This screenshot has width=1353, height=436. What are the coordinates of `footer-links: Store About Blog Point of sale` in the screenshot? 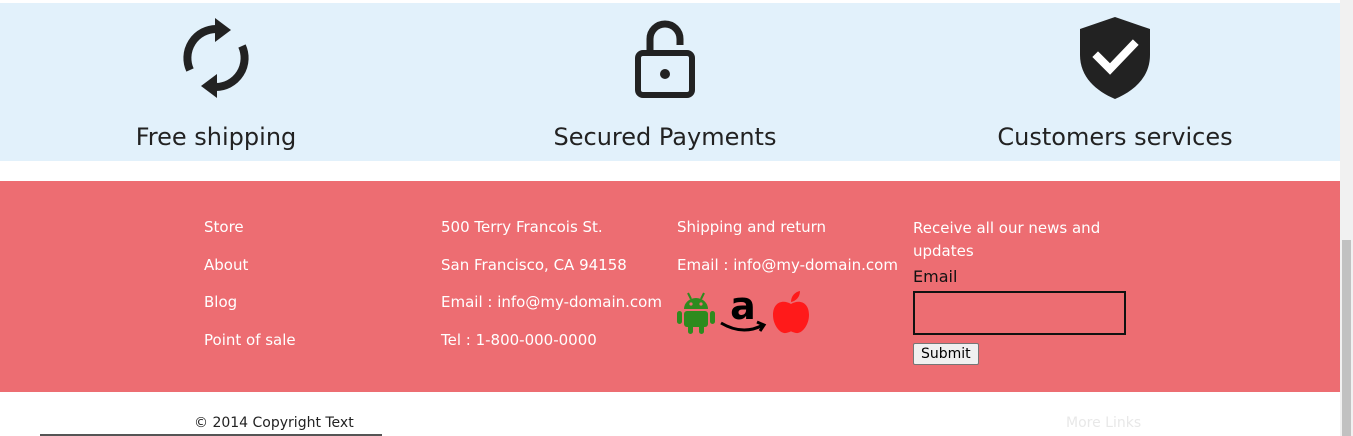 It's located at (250, 292).